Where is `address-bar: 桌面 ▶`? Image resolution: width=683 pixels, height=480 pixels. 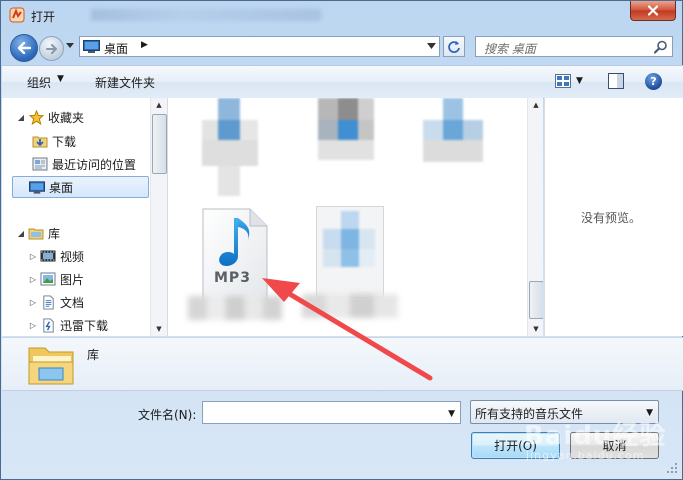 address-bar: 桌面 ▶ is located at coordinates (259, 46).